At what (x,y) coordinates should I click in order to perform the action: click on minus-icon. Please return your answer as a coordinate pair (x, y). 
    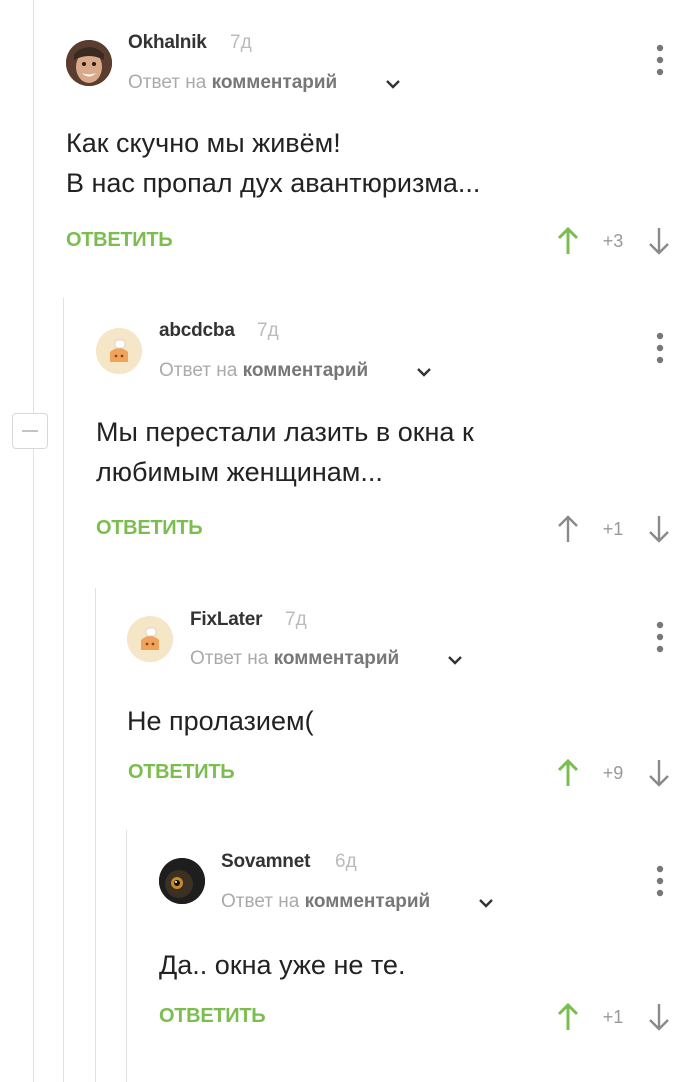
    Looking at the image, I should click on (30, 431).